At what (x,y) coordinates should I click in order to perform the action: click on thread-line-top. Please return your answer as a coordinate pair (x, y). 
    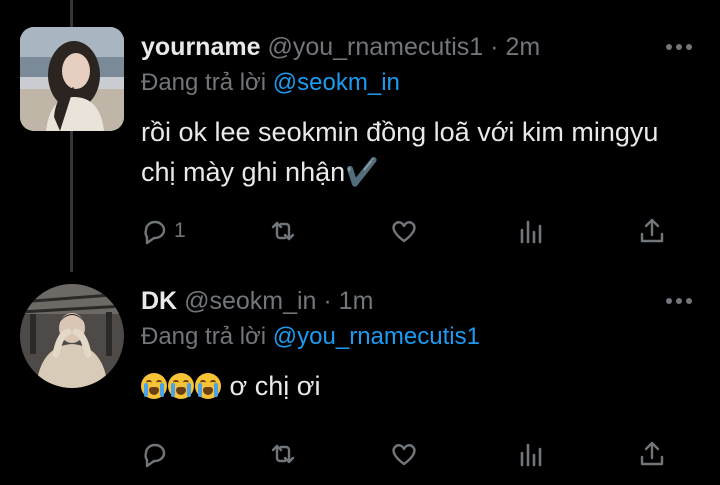
    Looking at the image, I should click on (71, 13).